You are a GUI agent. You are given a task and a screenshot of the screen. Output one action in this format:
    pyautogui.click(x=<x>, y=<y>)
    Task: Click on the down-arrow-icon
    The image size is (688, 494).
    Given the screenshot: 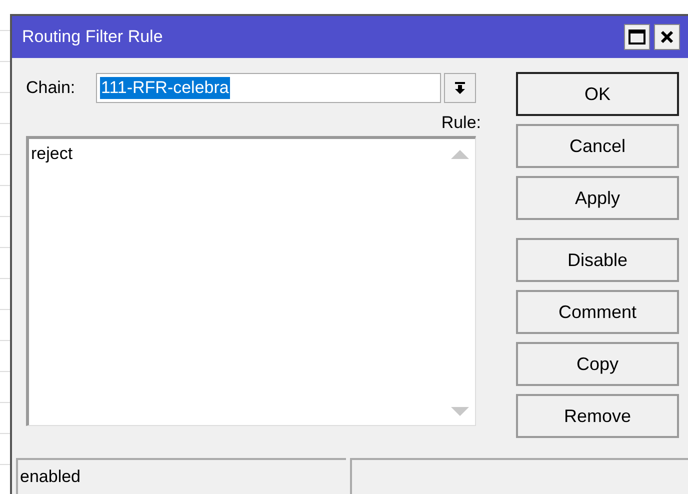 What is the action you would take?
    pyautogui.click(x=460, y=88)
    